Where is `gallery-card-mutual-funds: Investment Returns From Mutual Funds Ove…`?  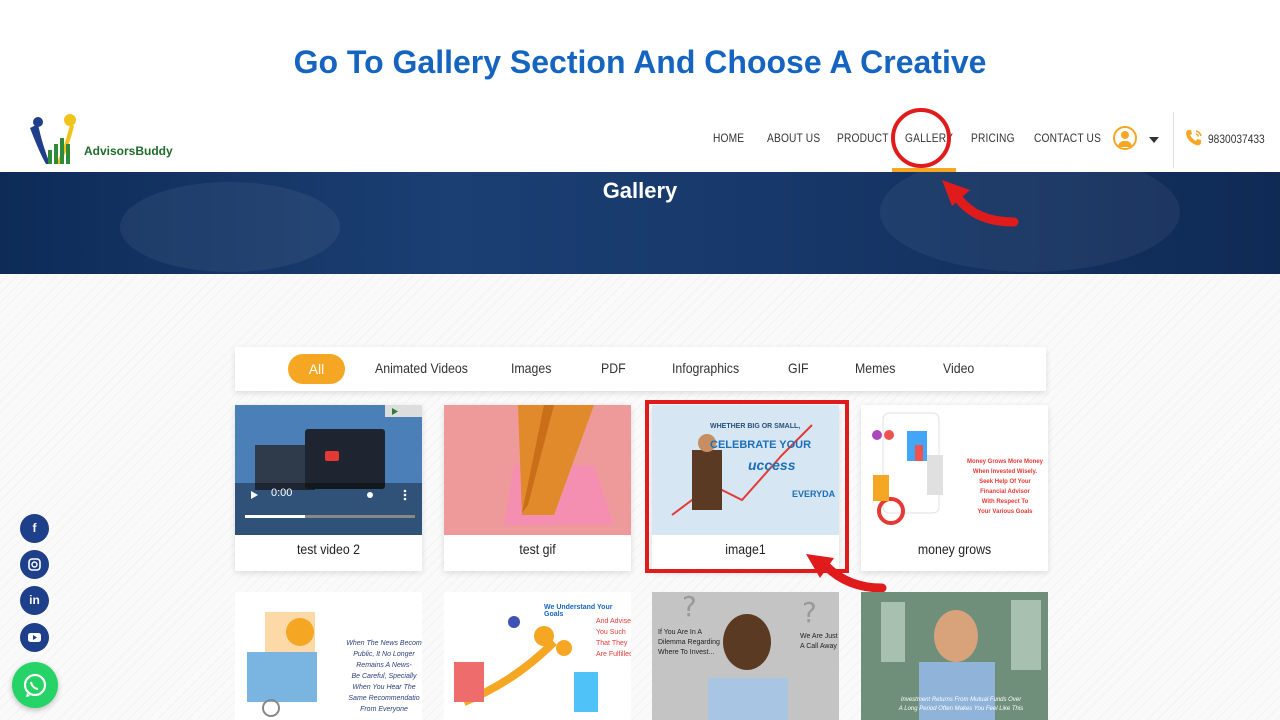
gallery-card-mutual-funds: Investment Returns From Mutual Funds Ove… is located at coordinates (954, 656).